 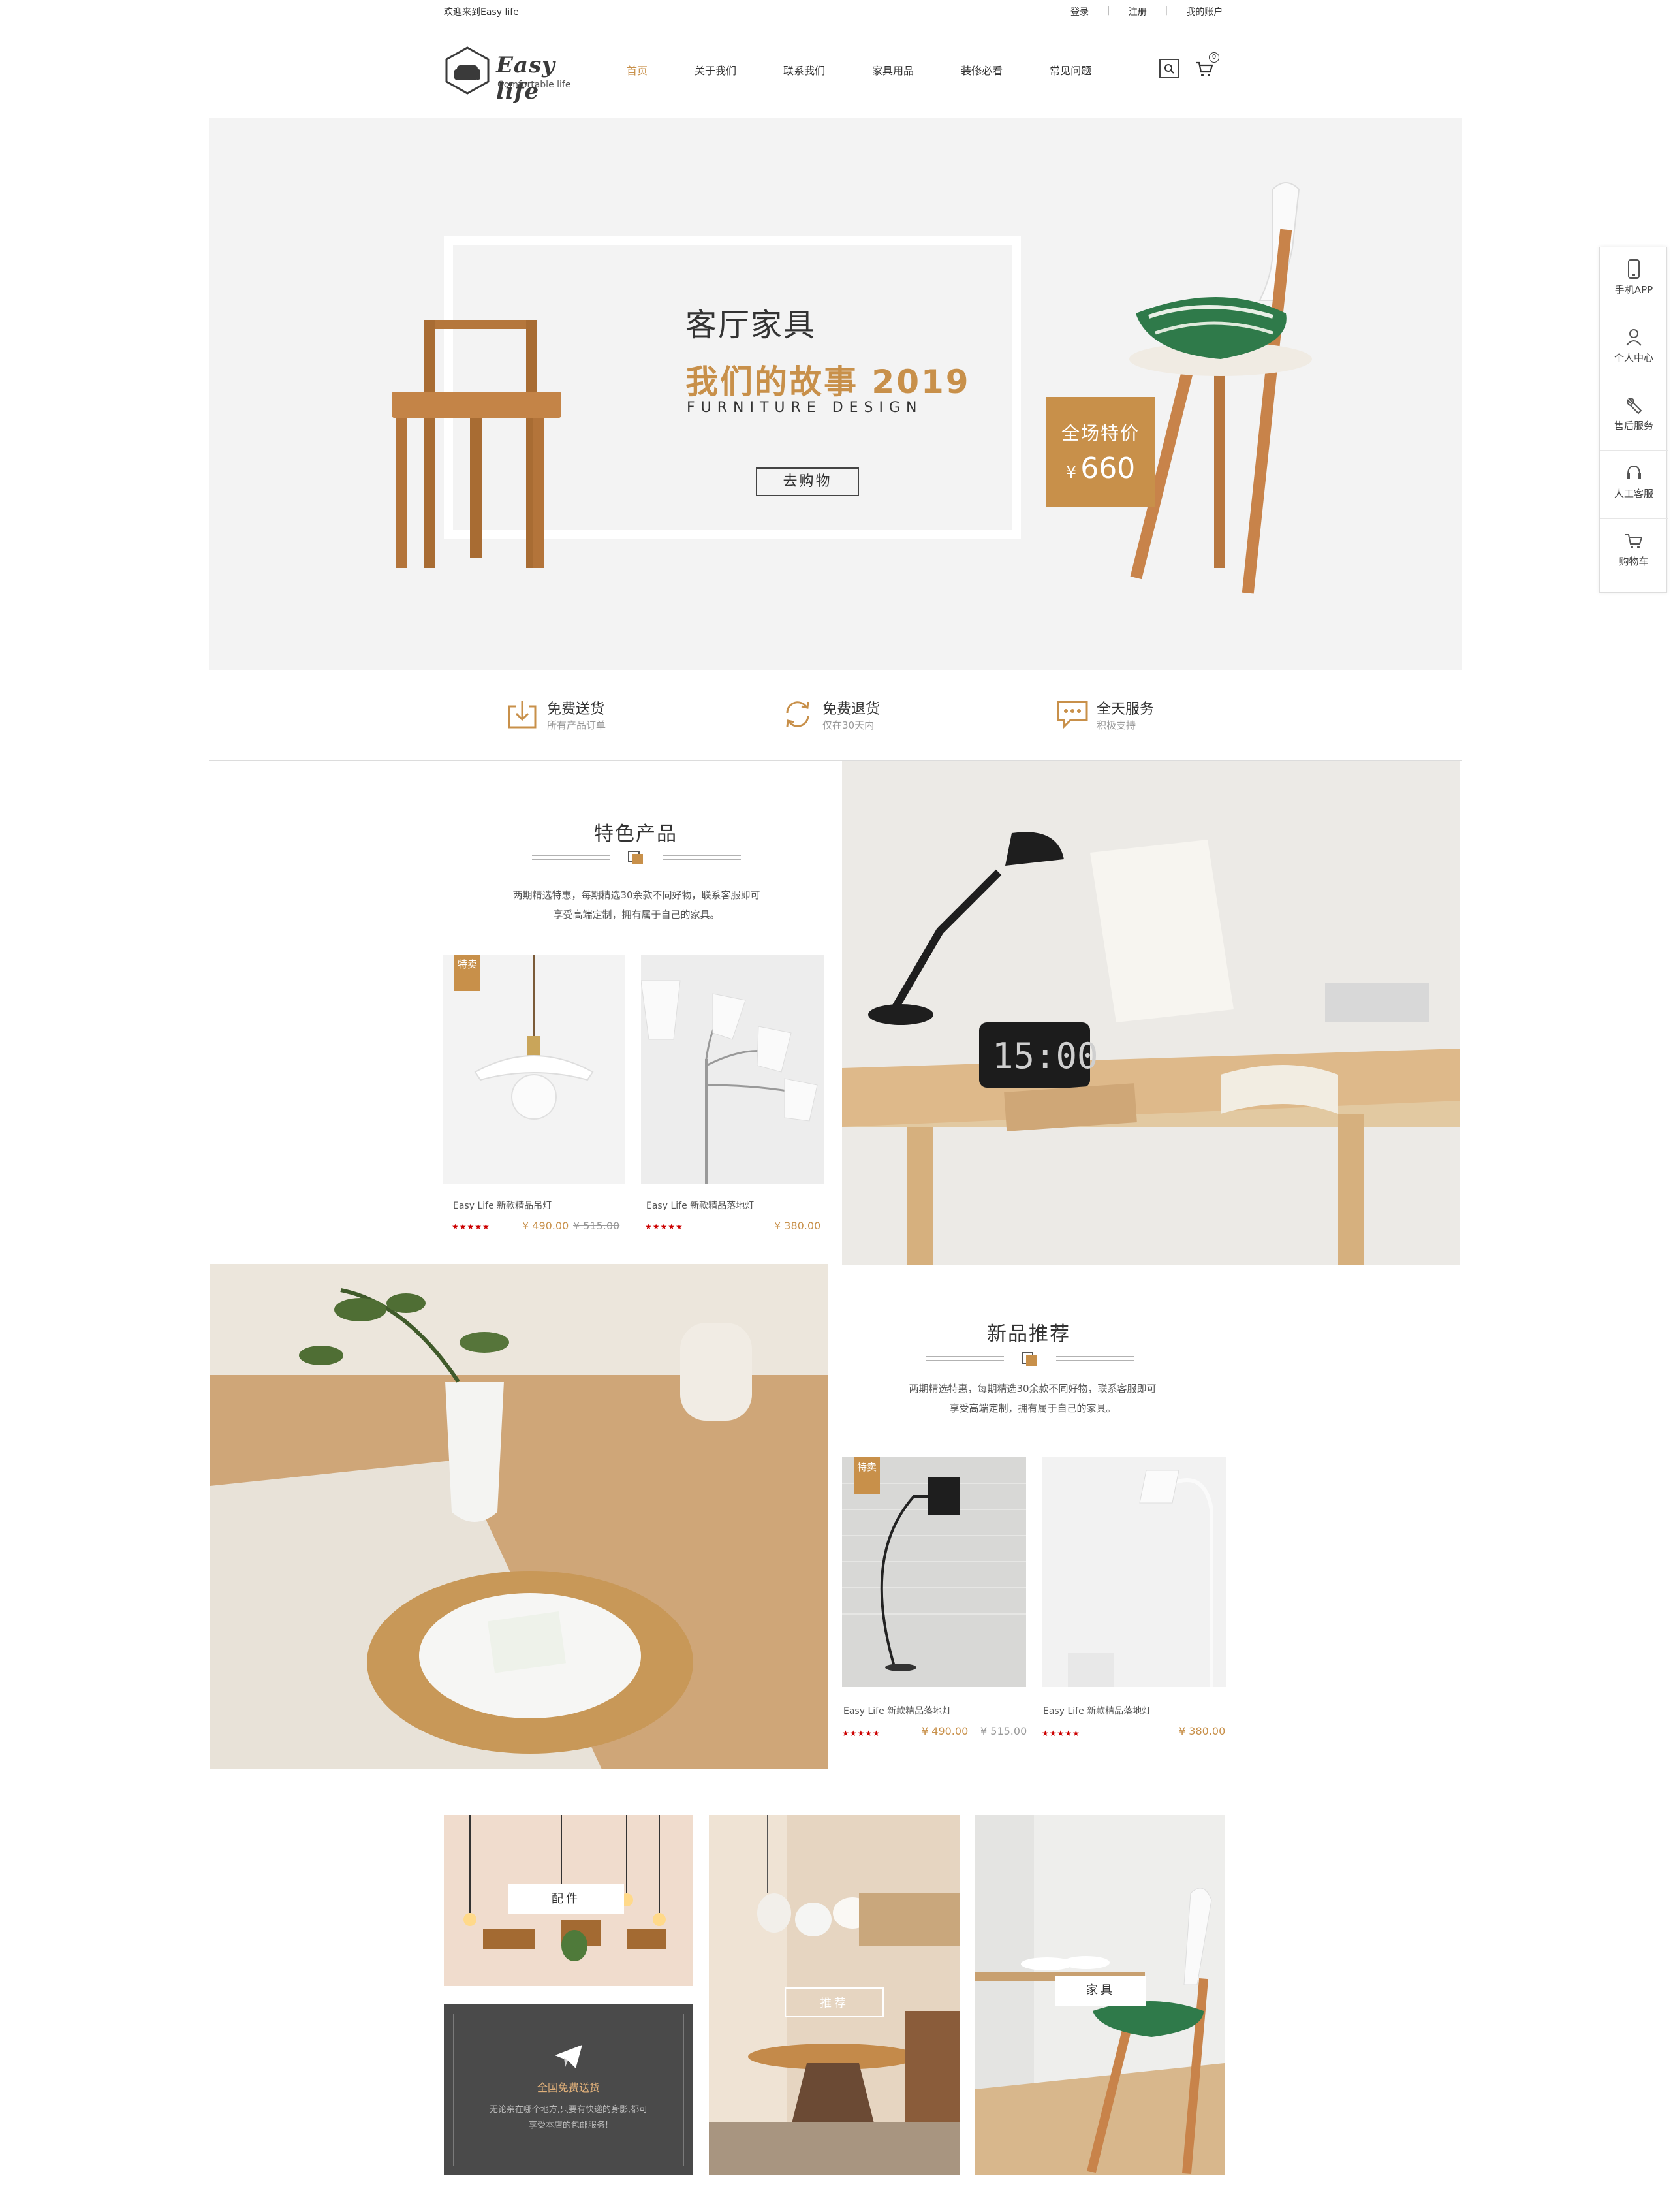 I want to click on sidebar-item-service: 售后服务, so click(x=1634, y=417).